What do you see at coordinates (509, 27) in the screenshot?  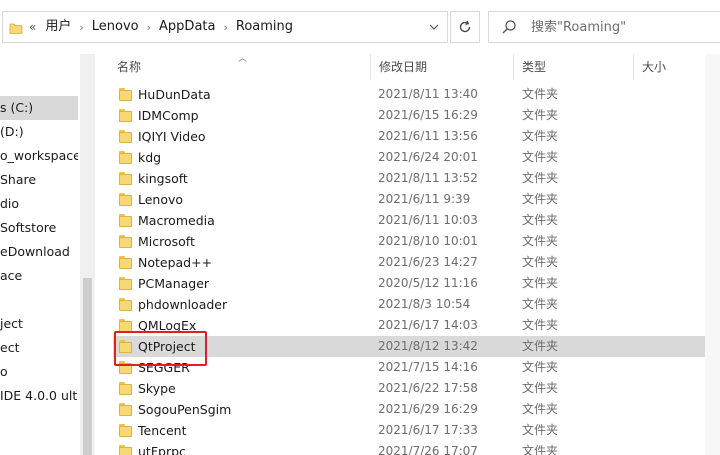 I see `search-icon` at bounding box center [509, 27].